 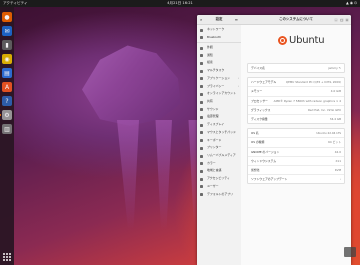 I want to click on sidebar-title: 設定, so click(x=219, y=19).